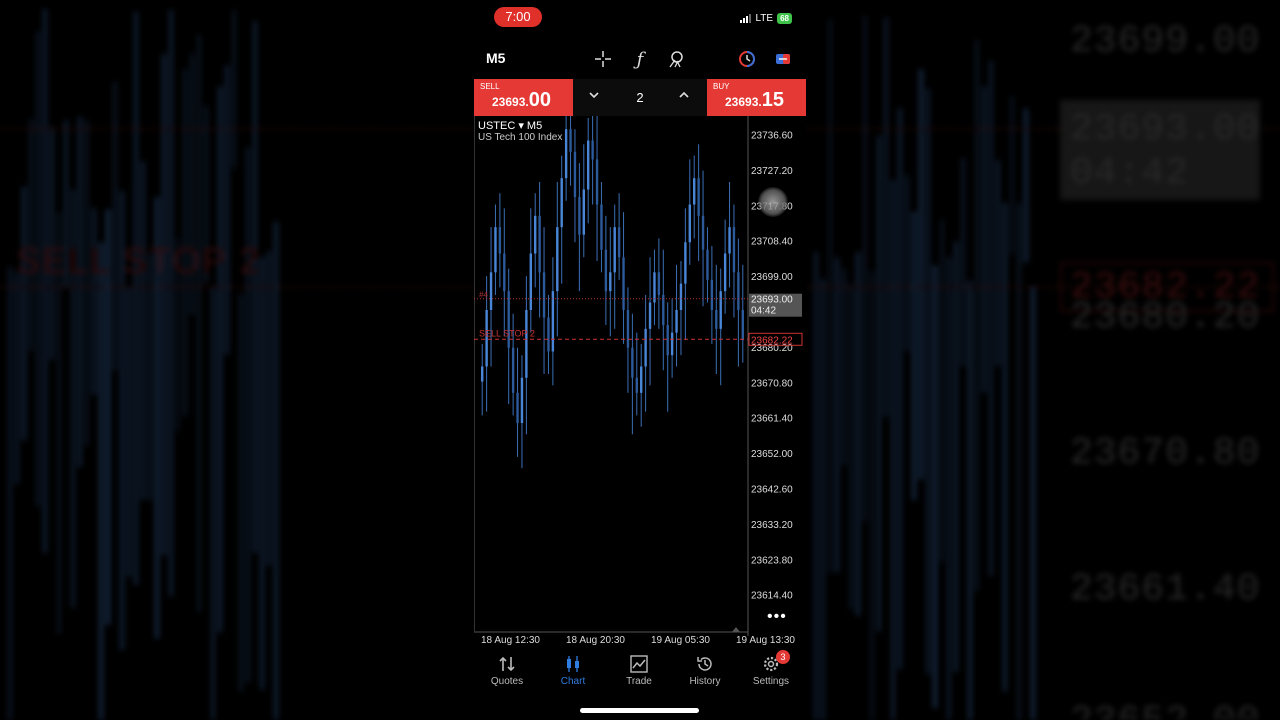 Image resolution: width=1280 pixels, height=720 pixels. Describe the element at coordinates (764, 18) in the screenshot. I see `network-label: LTE` at that location.